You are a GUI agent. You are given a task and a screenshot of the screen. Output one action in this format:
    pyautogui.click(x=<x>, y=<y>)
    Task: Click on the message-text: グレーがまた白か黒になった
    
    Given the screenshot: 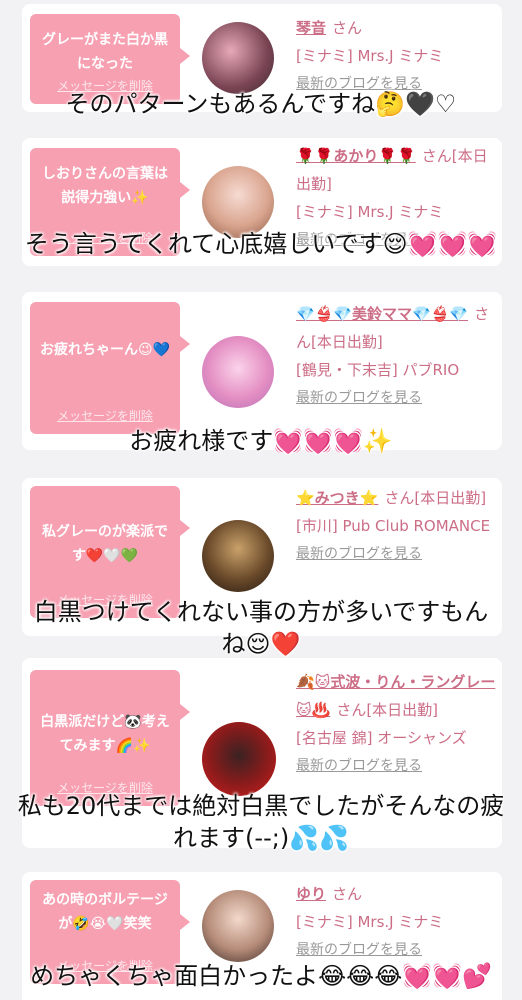 What is the action you would take?
    pyautogui.click(x=105, y=52)
    